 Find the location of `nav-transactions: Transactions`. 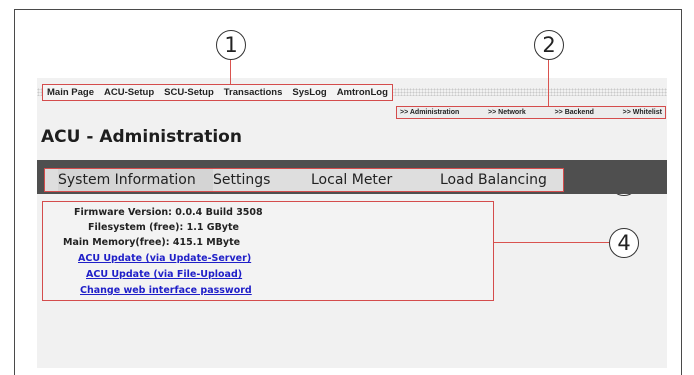

nav-transactions: Transactions is located at coordinates (253, 92).